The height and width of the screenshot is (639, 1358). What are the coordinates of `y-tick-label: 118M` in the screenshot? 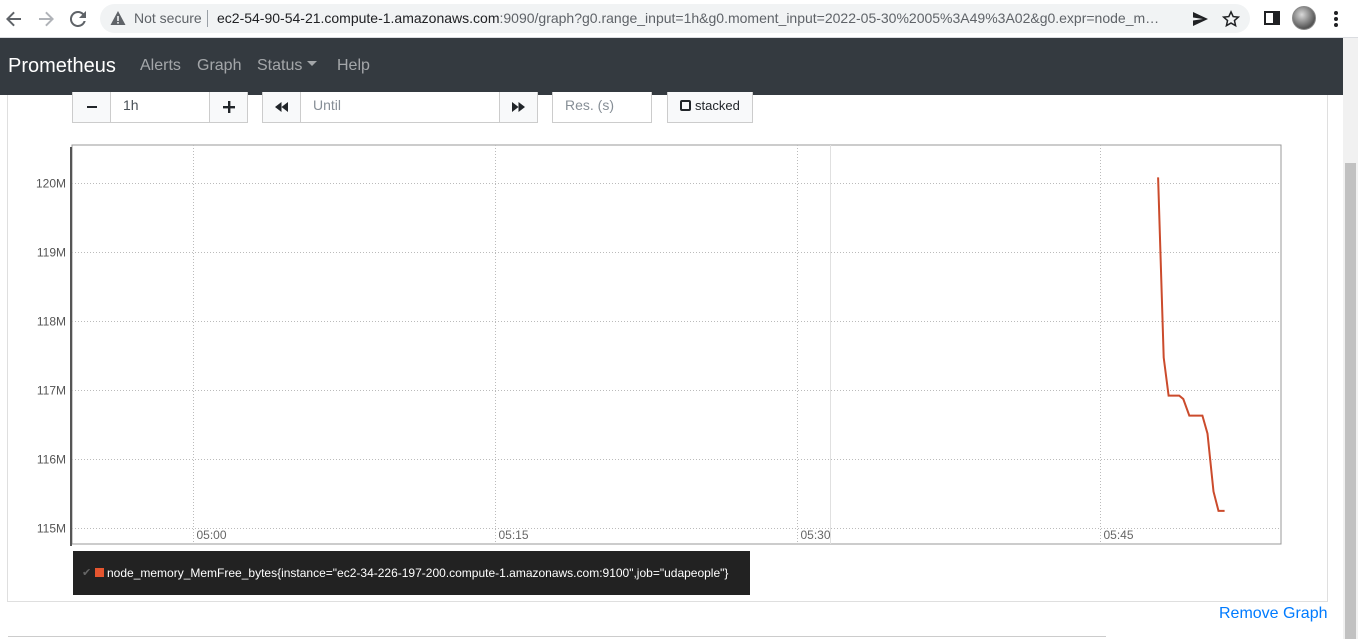 It's located at (51, 322).